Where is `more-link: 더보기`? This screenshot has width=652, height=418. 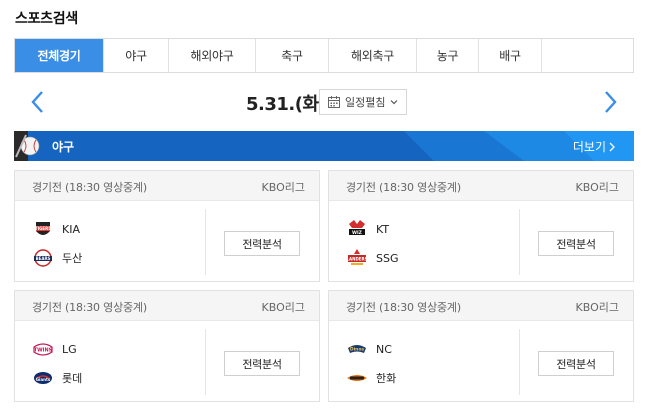 more-link: 더보기 is located at coordinates (594, 146).